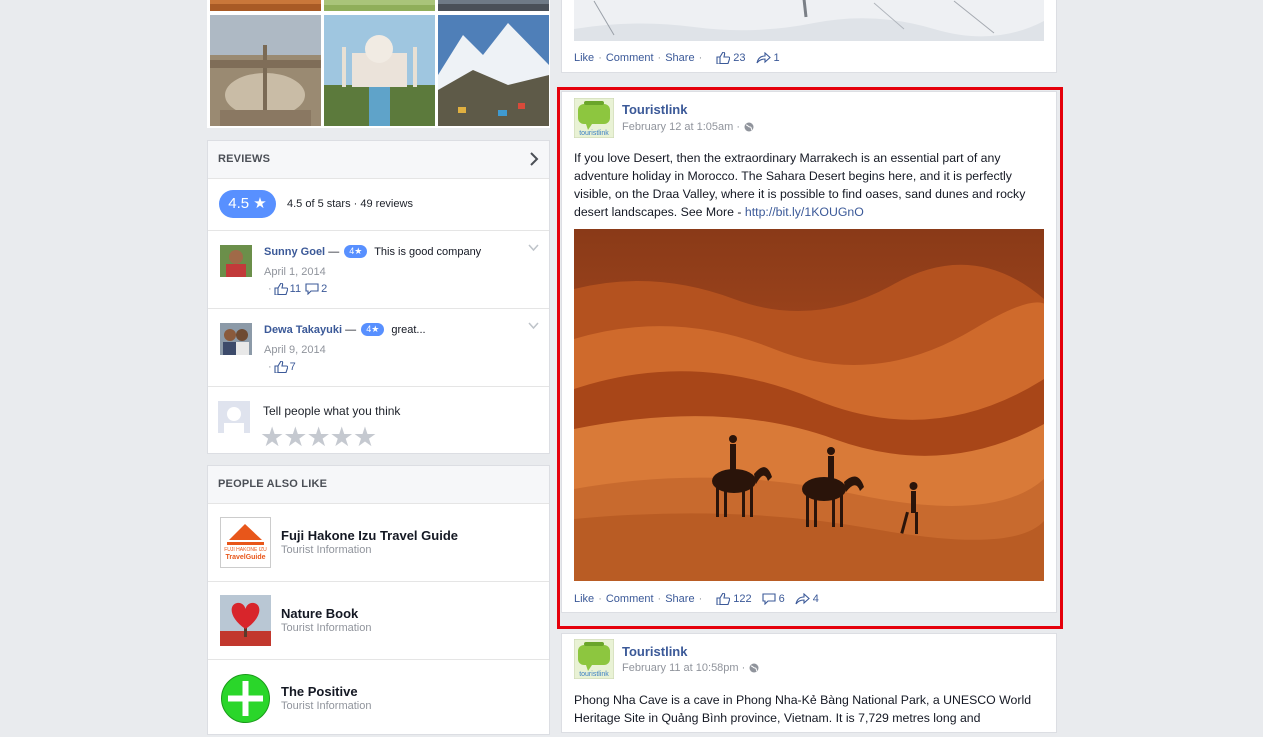  What do you see at coordinates (493, 70) in the screenshot?
I see `photo-himalaya-camp` at bounding box center [493, 70].